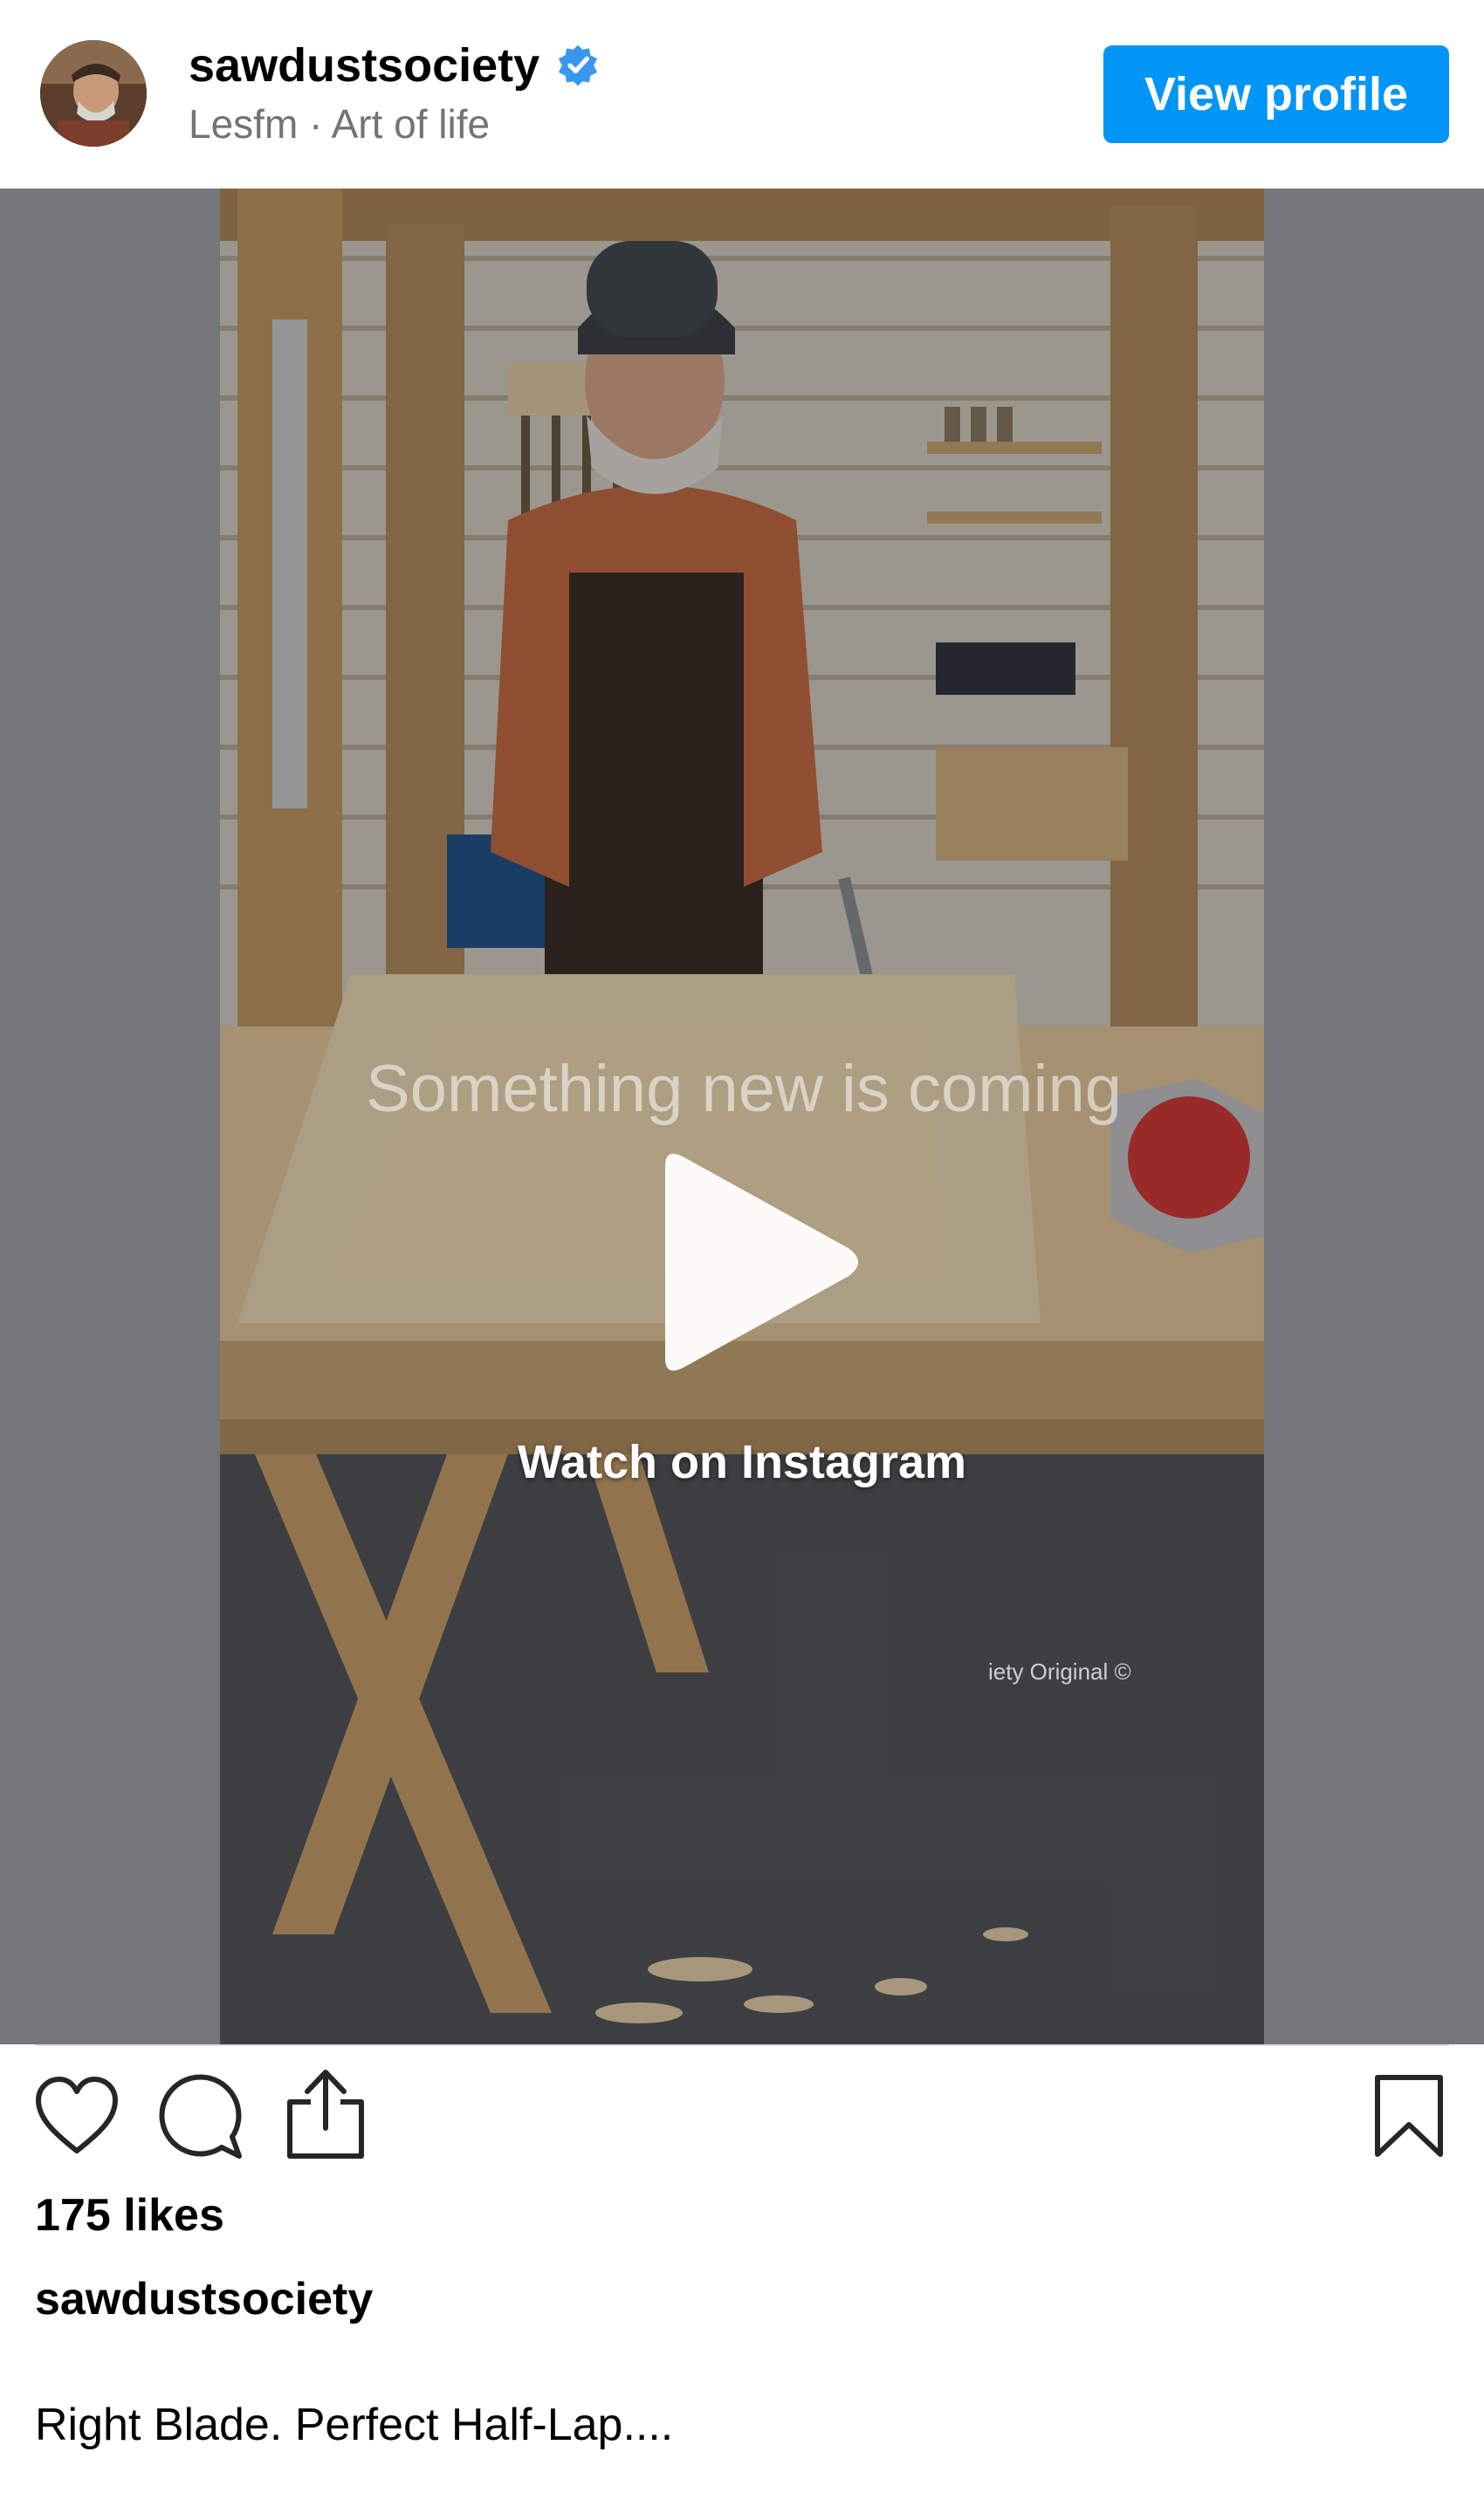 This screenshot has width=1484, height=2493. Describe the element at coordinates (339, 124) in the screenshot. I see `audio-subtitle: Lesfm · Art of life` at that location.